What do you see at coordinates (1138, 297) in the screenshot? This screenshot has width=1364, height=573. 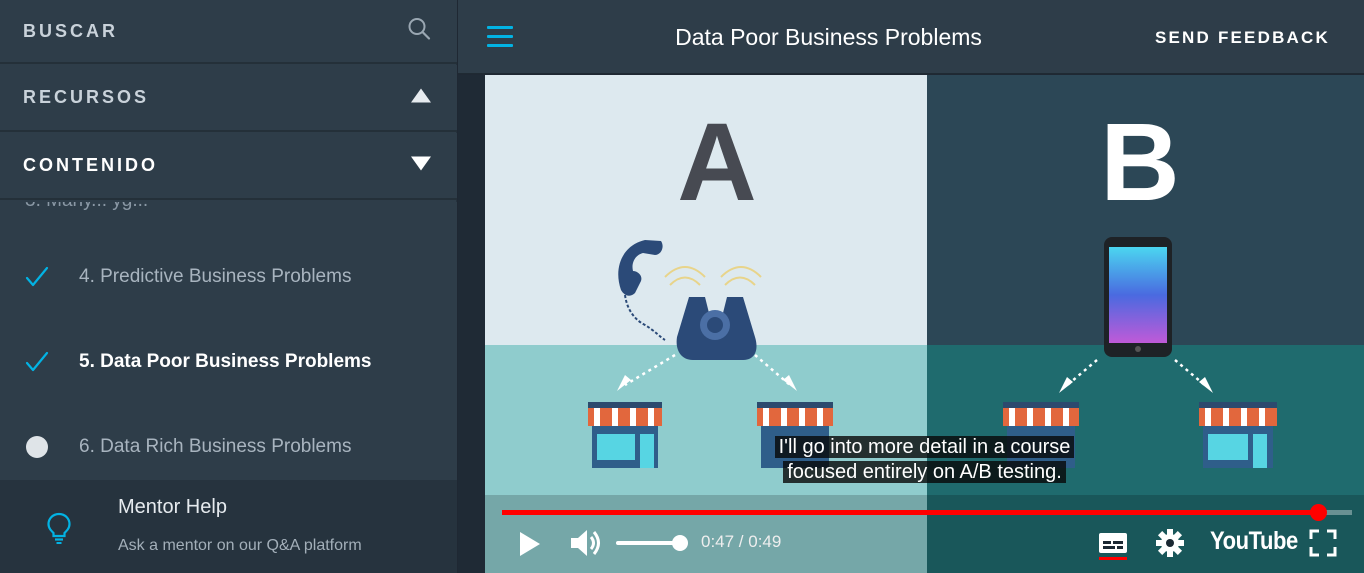 I see `smartphone-icon` at bounding box center [1138, 297].